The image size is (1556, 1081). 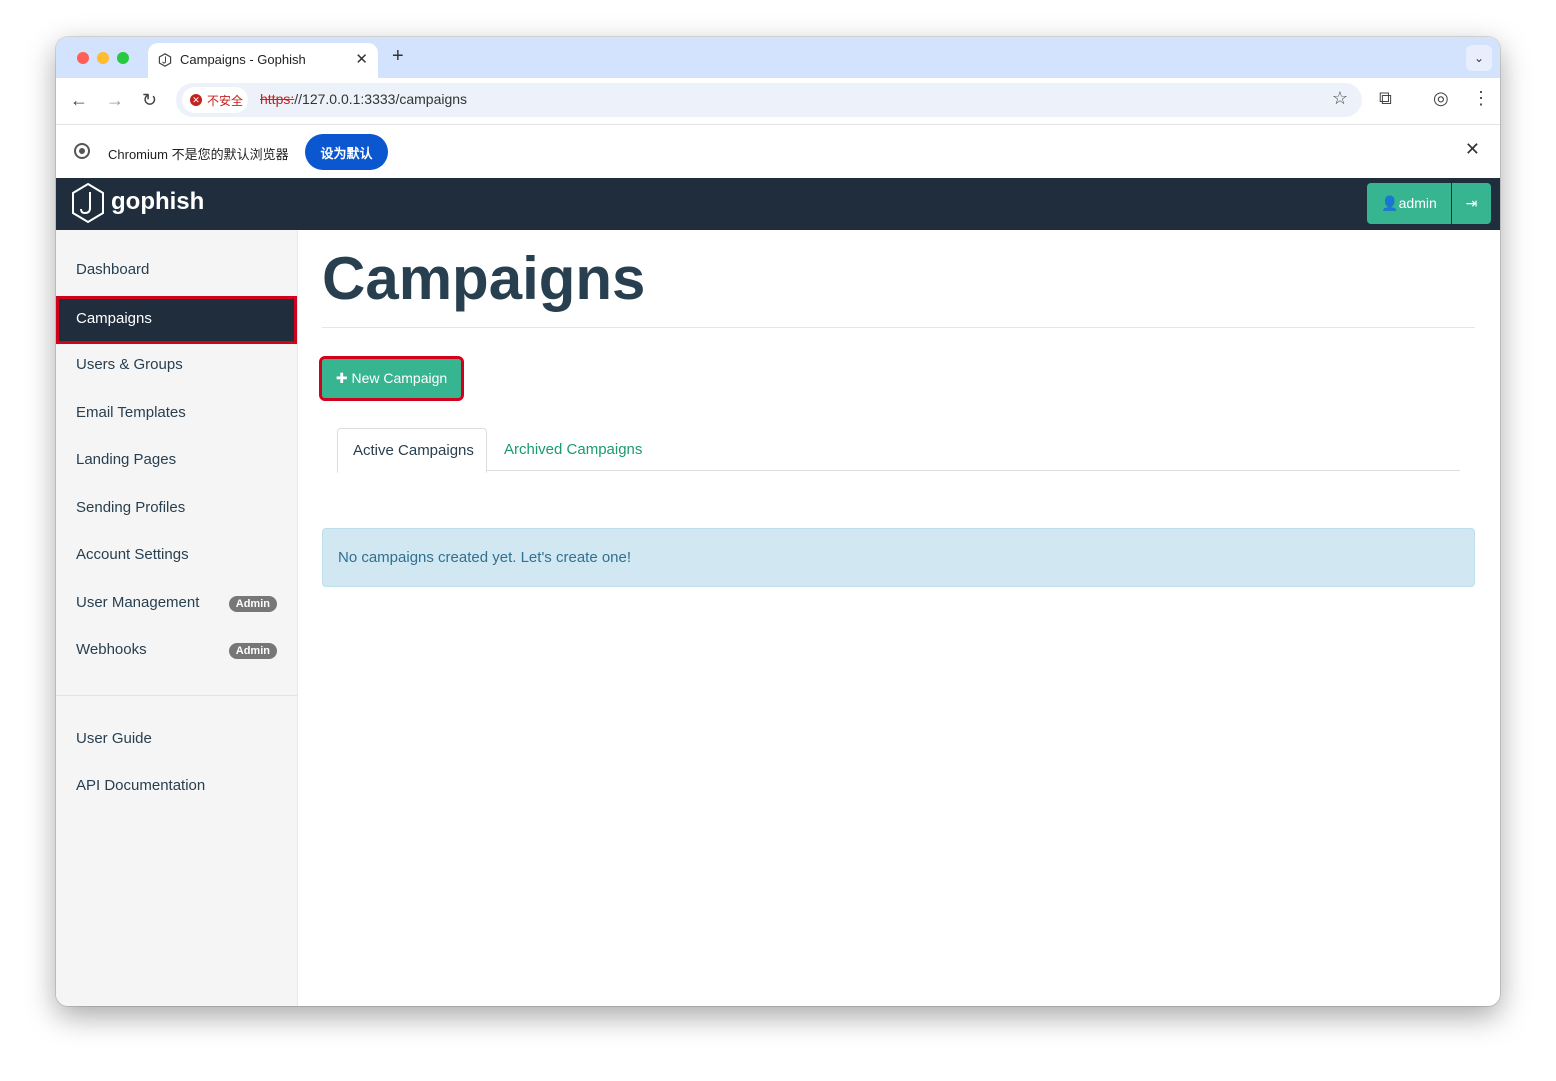 What do you see at coordinates (176, 651) in the screenshot?
I see `sidebar-item-webhooks: Webhooks Admin` at bounding box center [176, 651].